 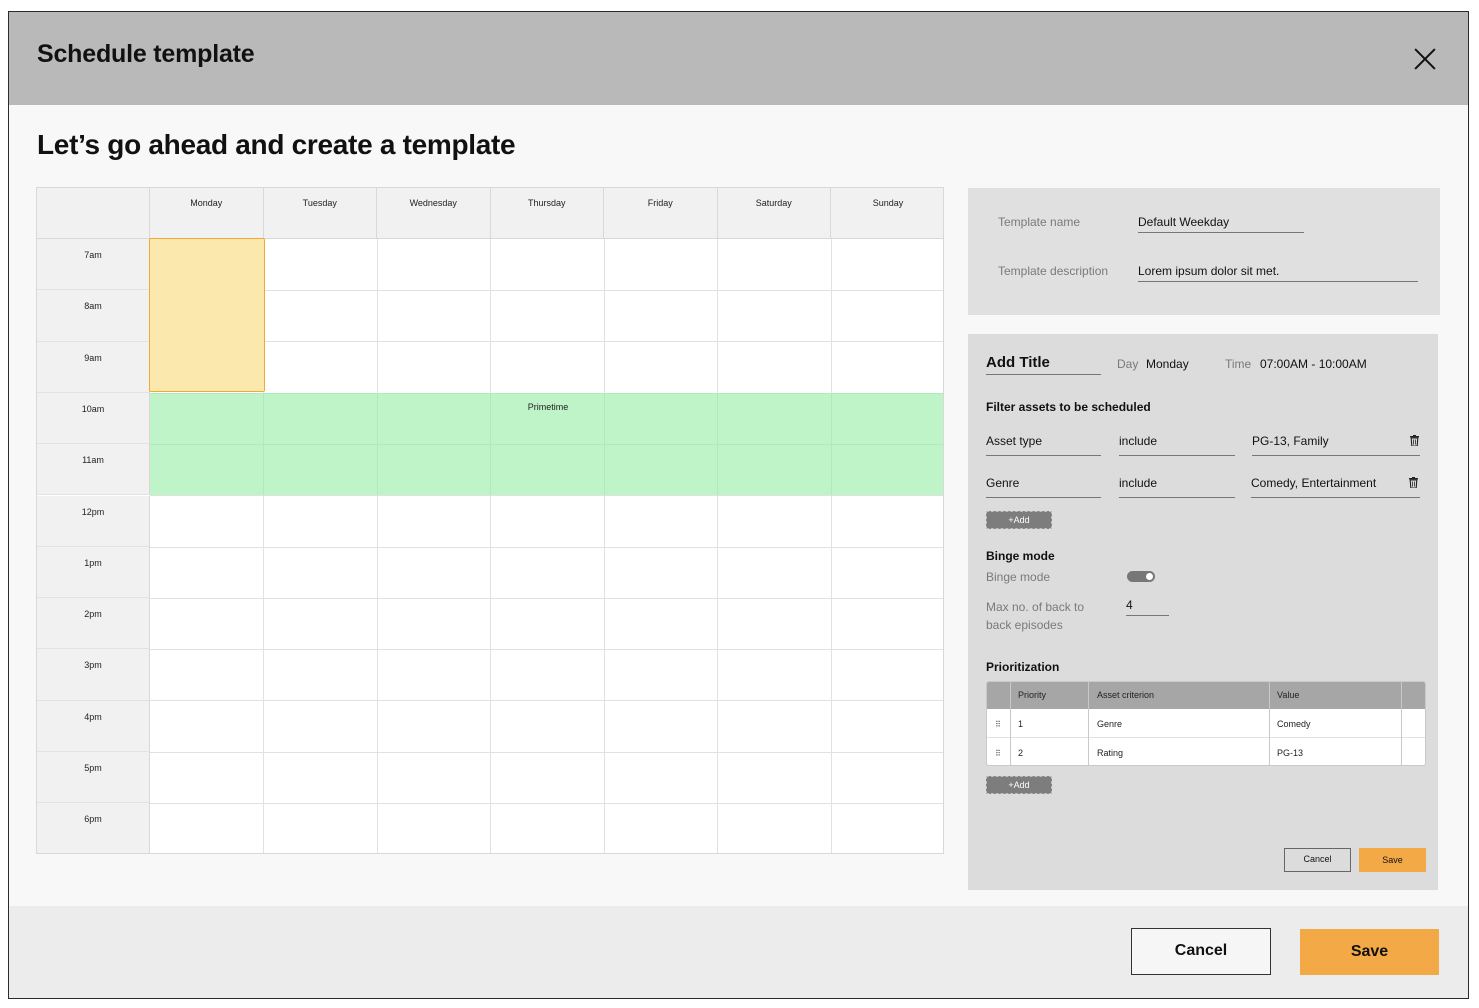 What do you see at coordinates (1043, 364) in the screenshot?
I see `block-title-input: Add Title` at bounding box center [1043, 364].